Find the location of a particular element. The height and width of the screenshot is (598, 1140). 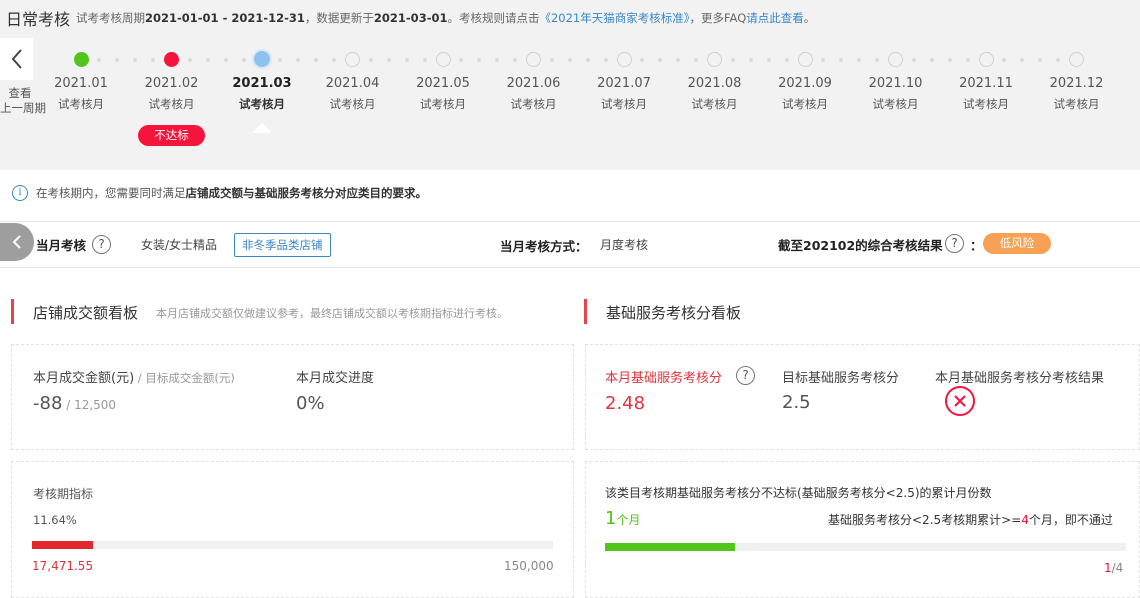

result-colon: ： is located at coordinates (976, 245).